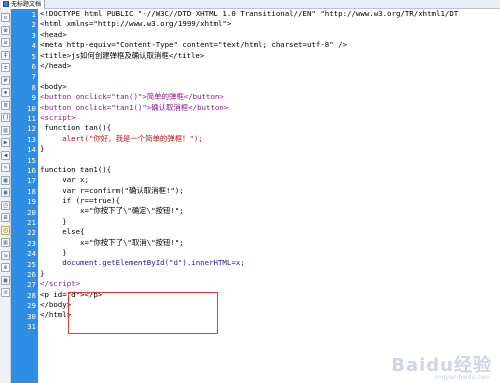 The width and height of the screenshot is (500, 383). What do you see at coordinates (5, 130) in the screenshot?
I see `uncomment-tool: ▤` at bounding box center [5, 130].